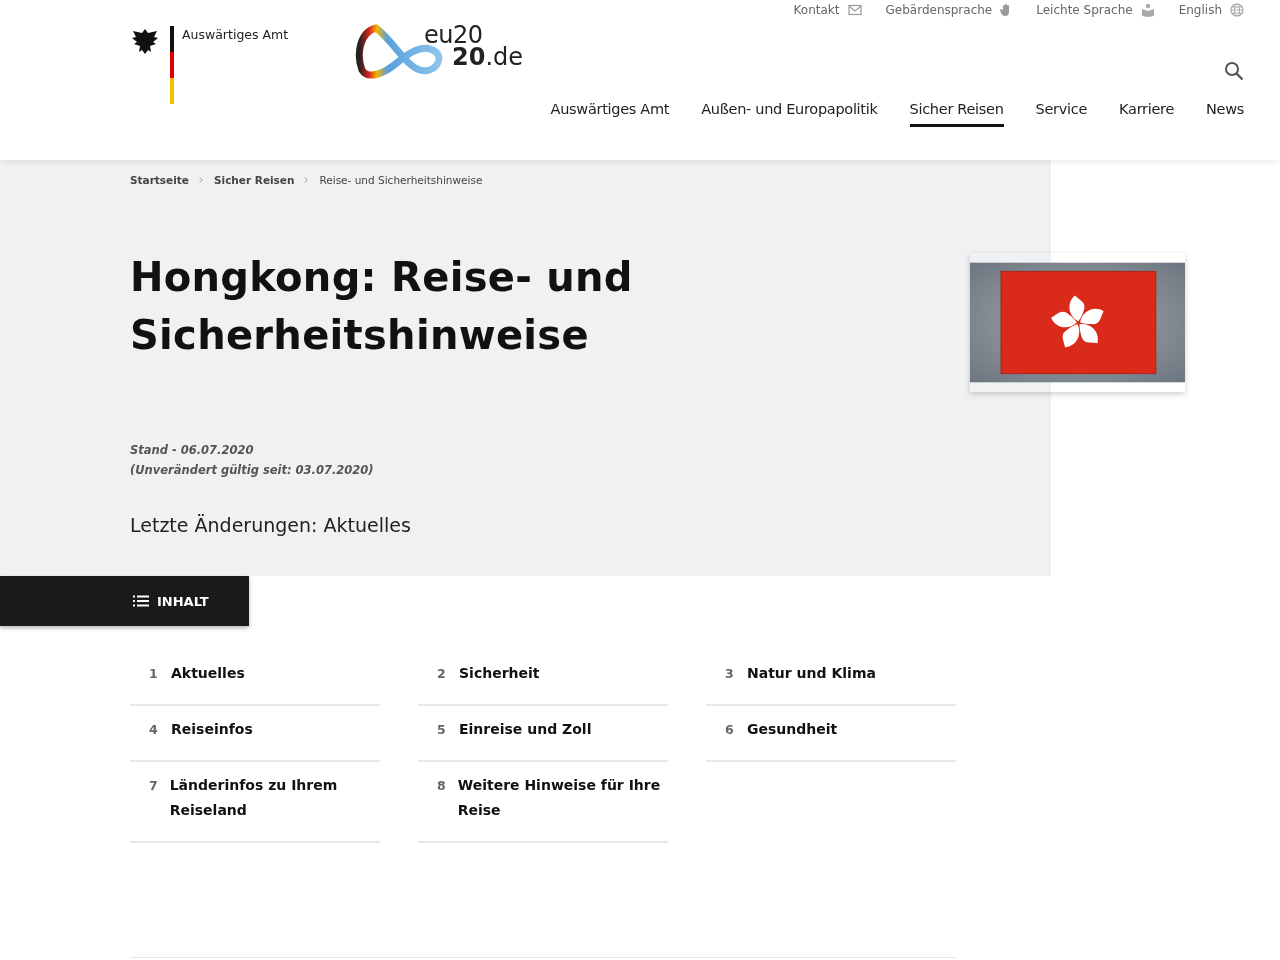 This screenshot has width=1280, height=960. What do you see at coordinates (252, 470) in the screenshot?
I see `status-date: (Unverändert gültig seit: 03.07.2020)` at bounding box center [252, 470].